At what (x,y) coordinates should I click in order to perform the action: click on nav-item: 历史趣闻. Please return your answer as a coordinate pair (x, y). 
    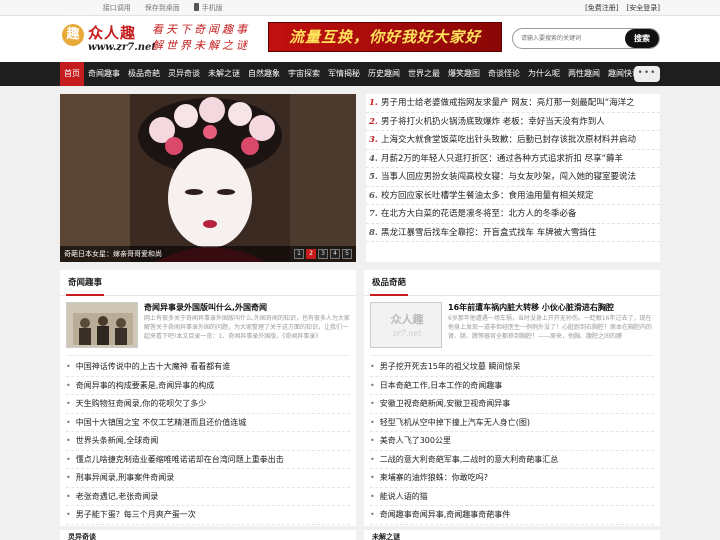
    Looking at the image, I should click on (384, 74).